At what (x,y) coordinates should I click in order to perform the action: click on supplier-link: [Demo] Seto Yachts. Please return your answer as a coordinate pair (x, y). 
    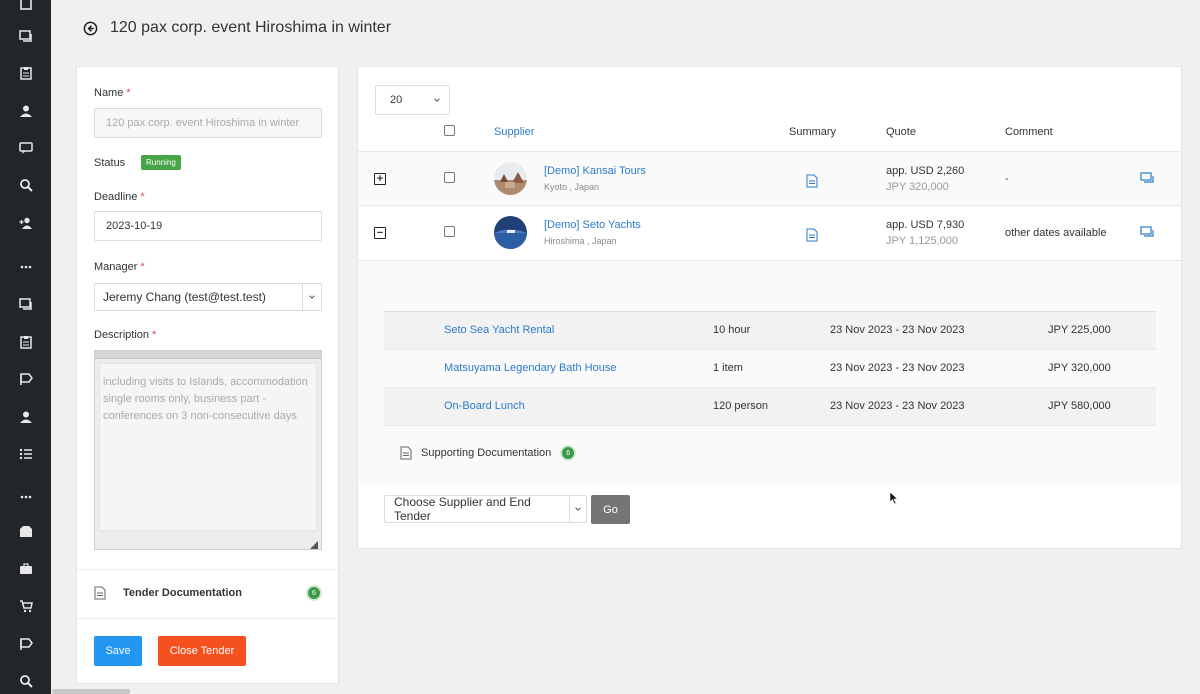
    Looking at the image, I should click on (592, 225).